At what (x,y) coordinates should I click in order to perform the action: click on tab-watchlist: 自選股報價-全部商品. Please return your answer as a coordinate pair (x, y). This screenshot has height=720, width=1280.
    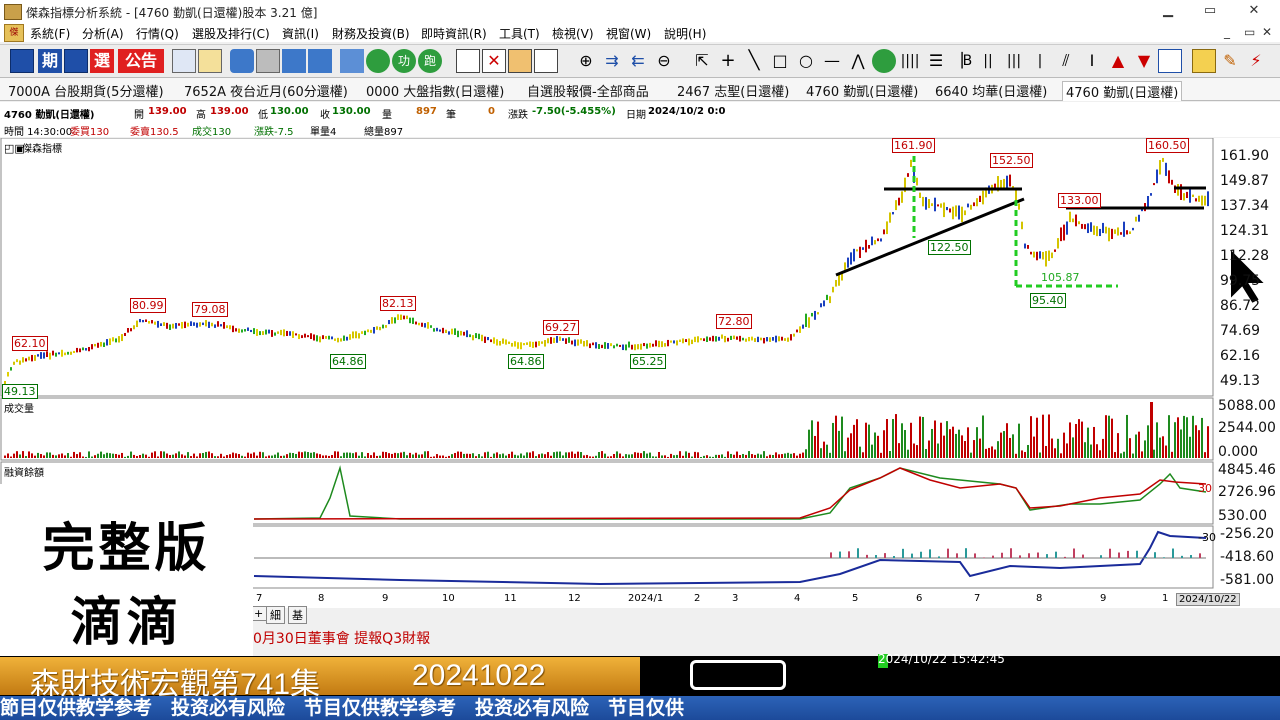
    Looking at the image, I should click on (588, 90).